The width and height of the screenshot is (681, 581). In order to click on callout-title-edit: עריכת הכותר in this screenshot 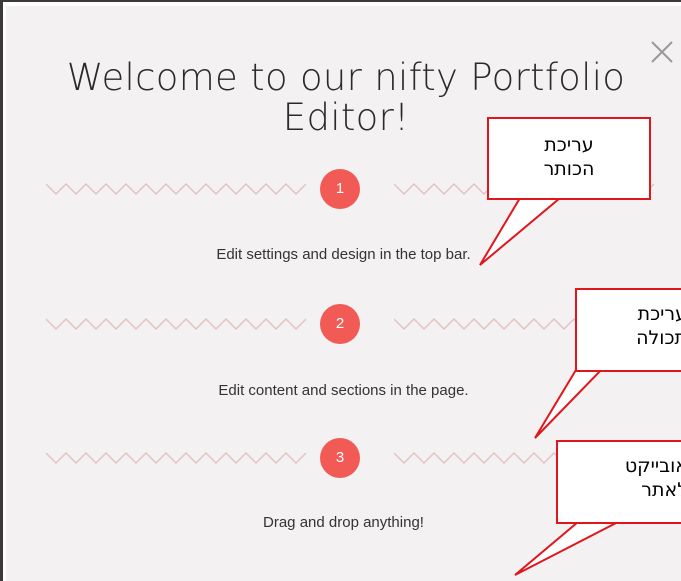, I will do `click(569, 158)`.